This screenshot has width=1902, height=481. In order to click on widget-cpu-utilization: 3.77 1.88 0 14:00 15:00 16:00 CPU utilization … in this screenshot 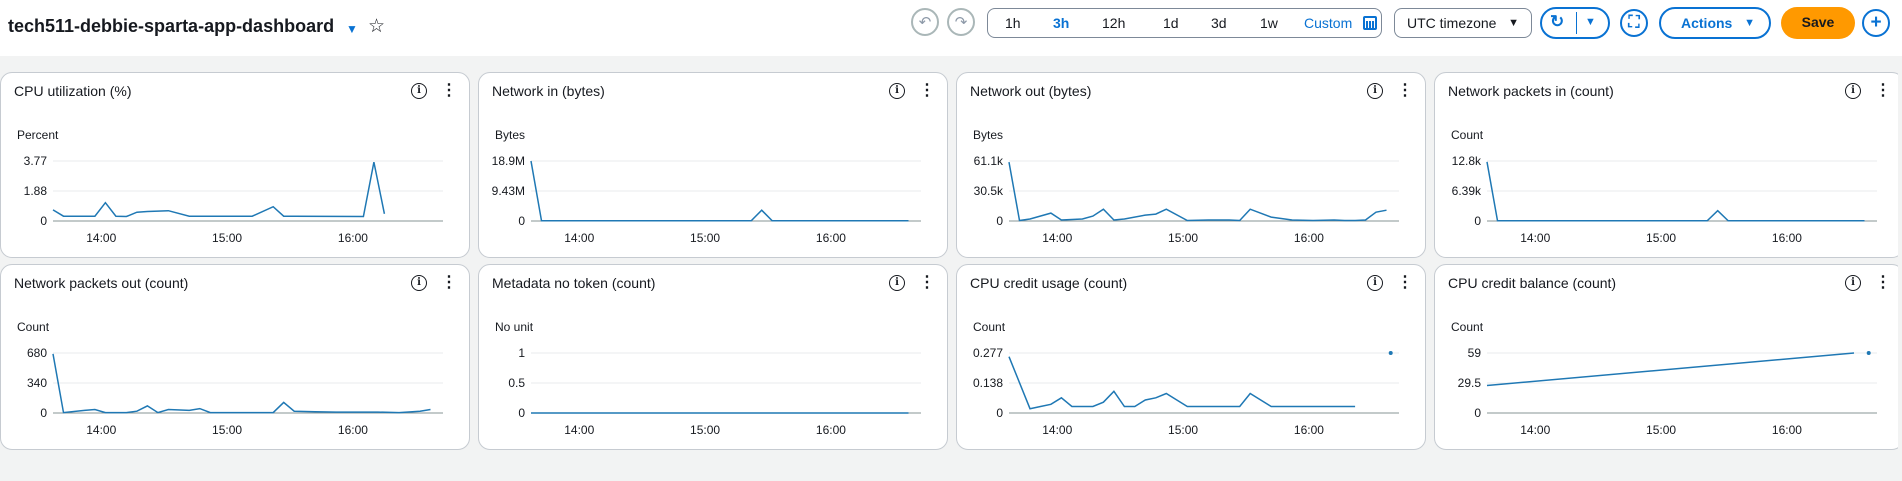, I will do `click(235, 165)`.